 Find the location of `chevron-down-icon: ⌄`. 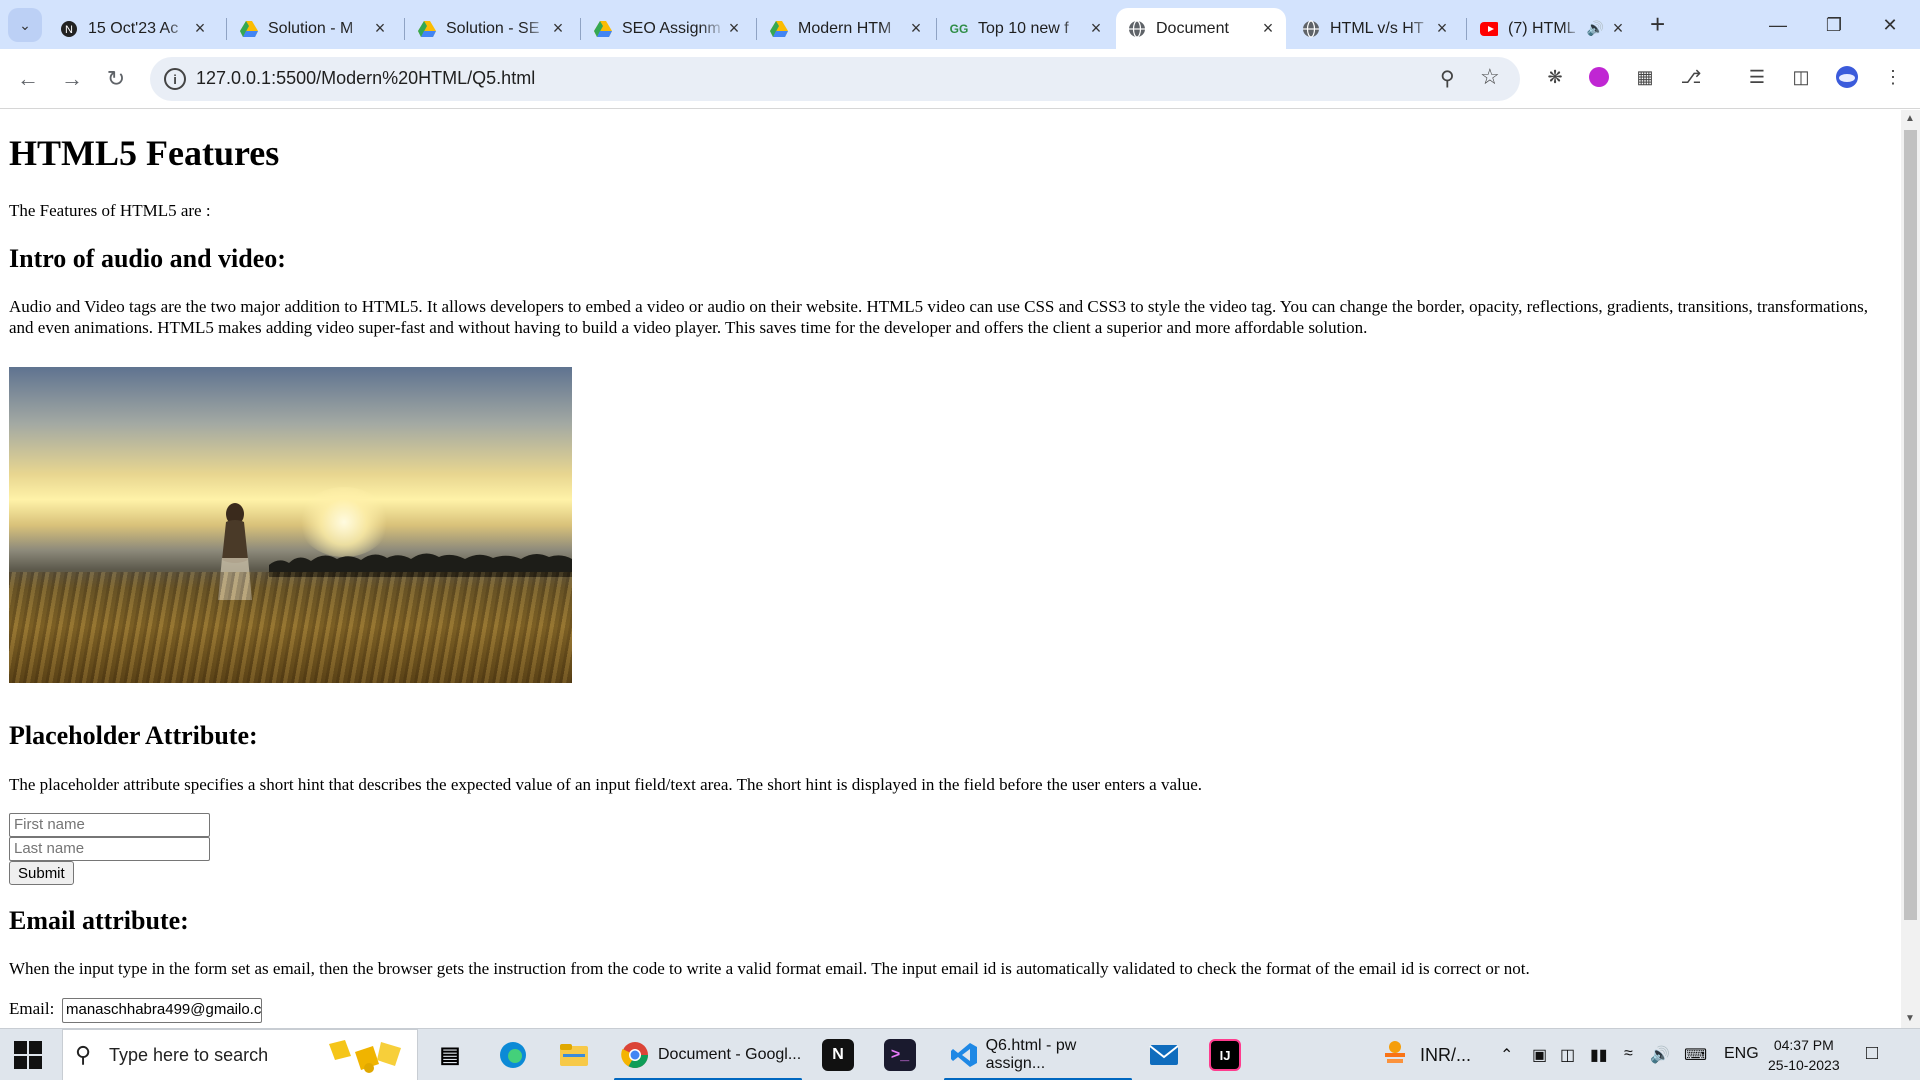

chevron-down-icon: ⌄ is located at coordinates (25, 24).